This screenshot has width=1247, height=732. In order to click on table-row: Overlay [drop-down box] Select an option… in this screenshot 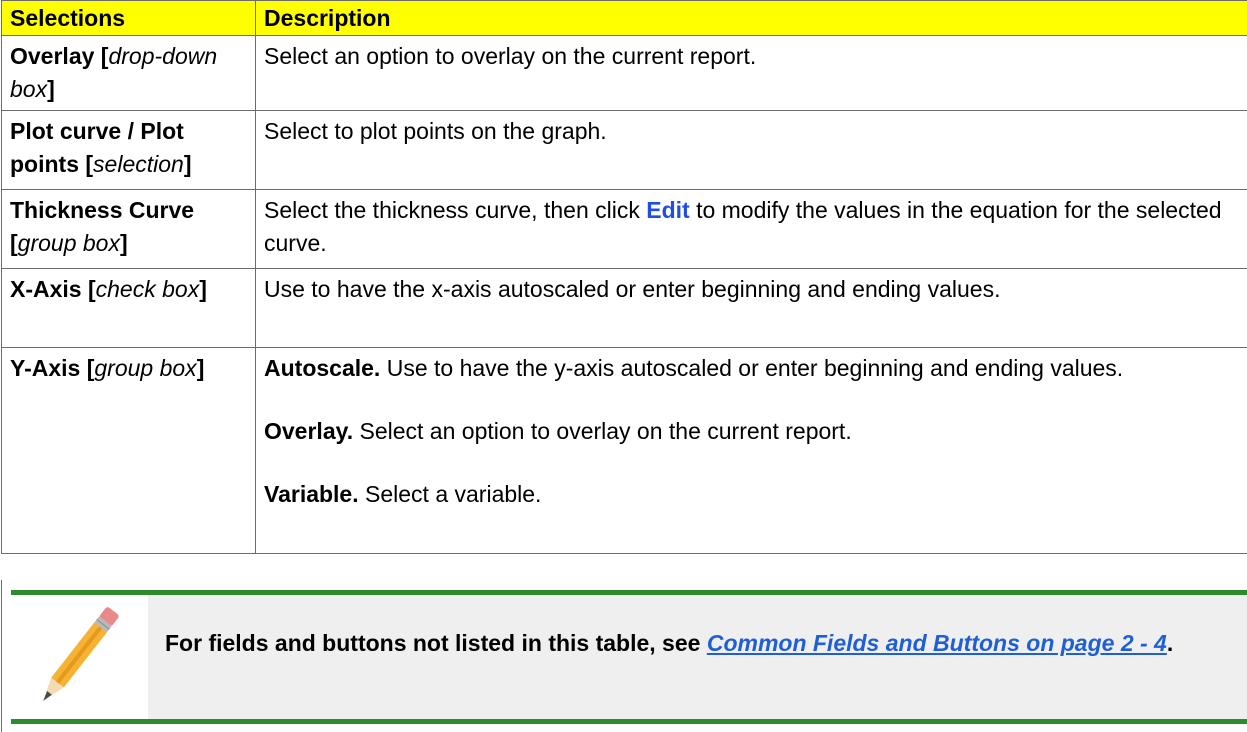, I will do `click(624, 73)`.